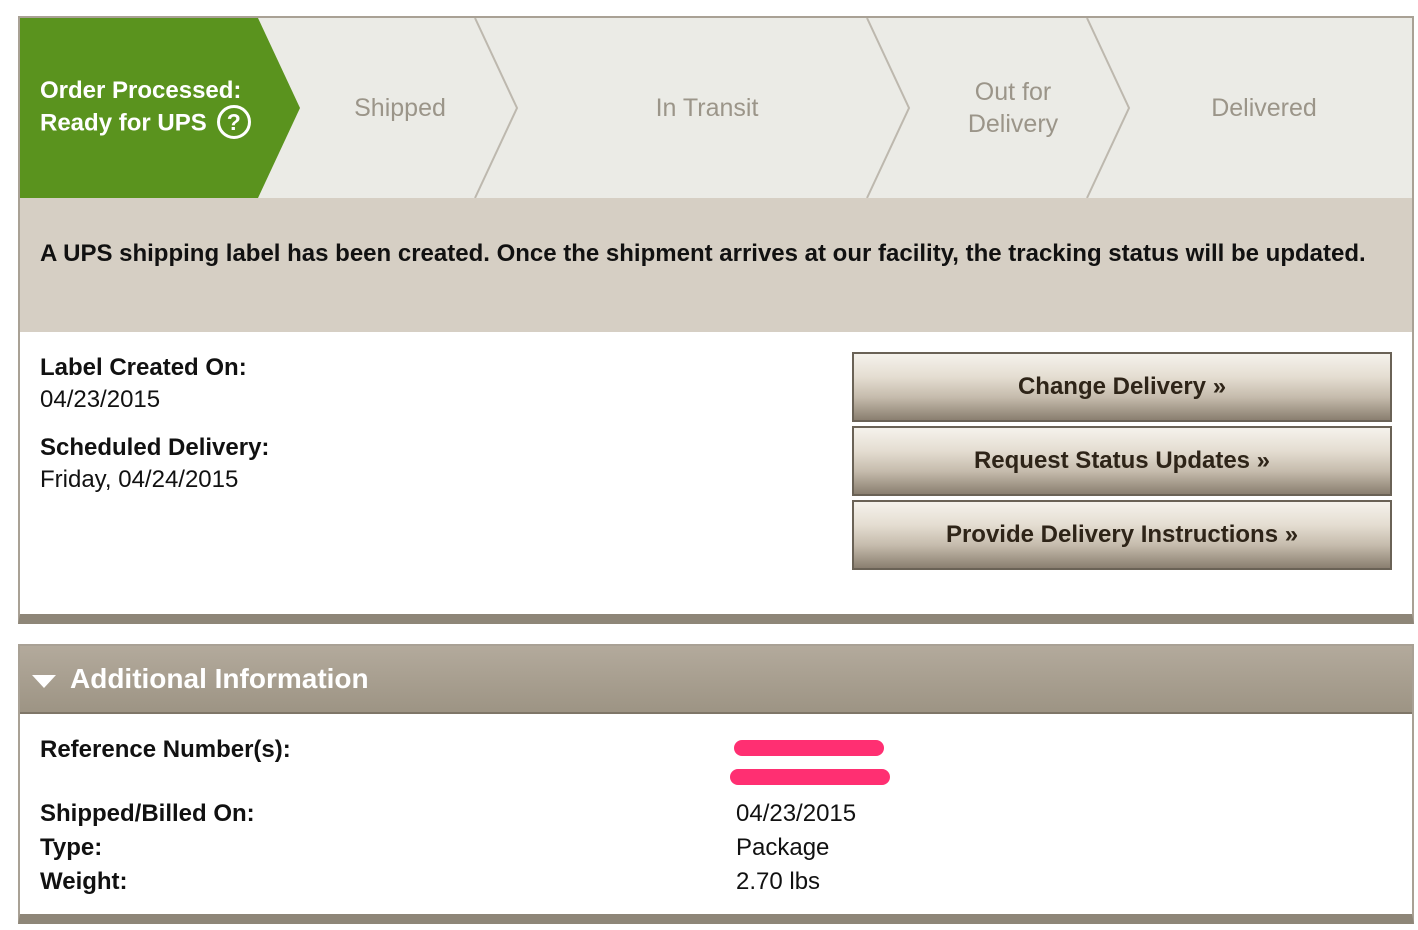 The image size is (1418, 930). I want to click on stage-label: In Transit, so click(707, 108).